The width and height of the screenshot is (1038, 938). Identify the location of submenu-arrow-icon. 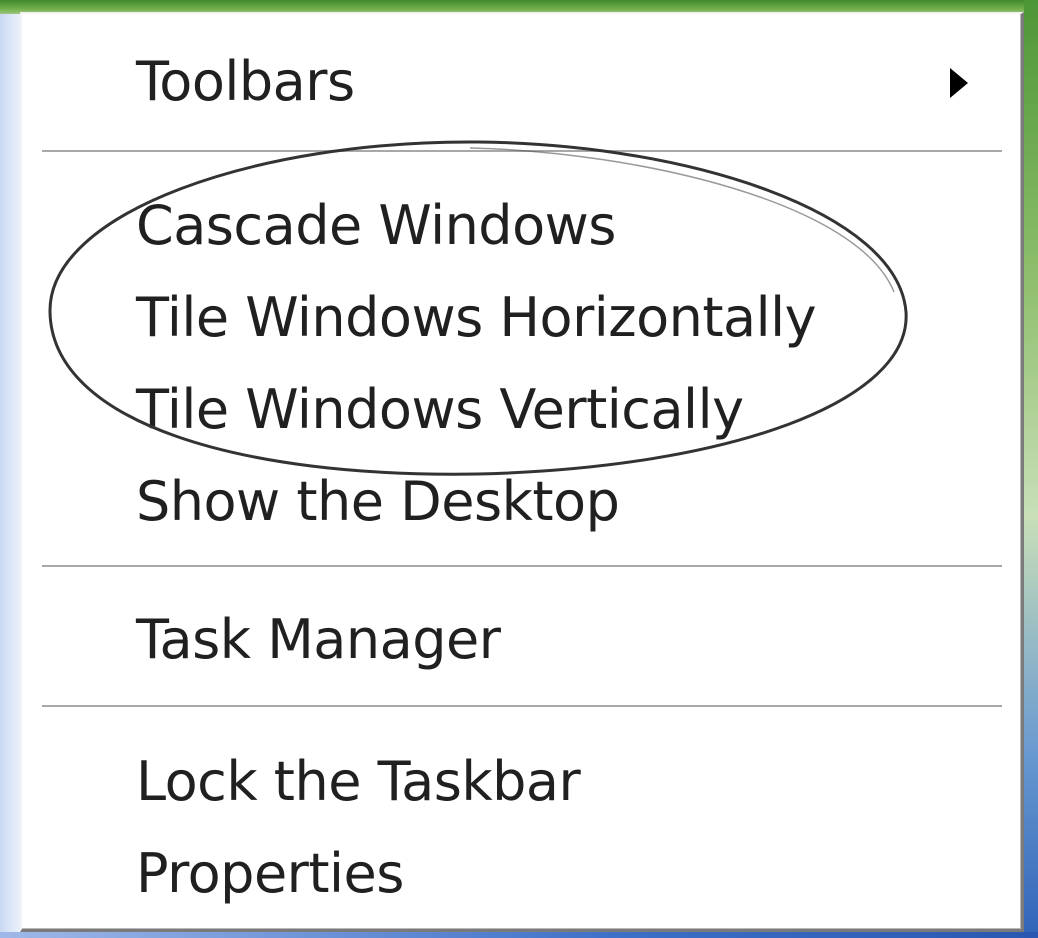
(959, 83).